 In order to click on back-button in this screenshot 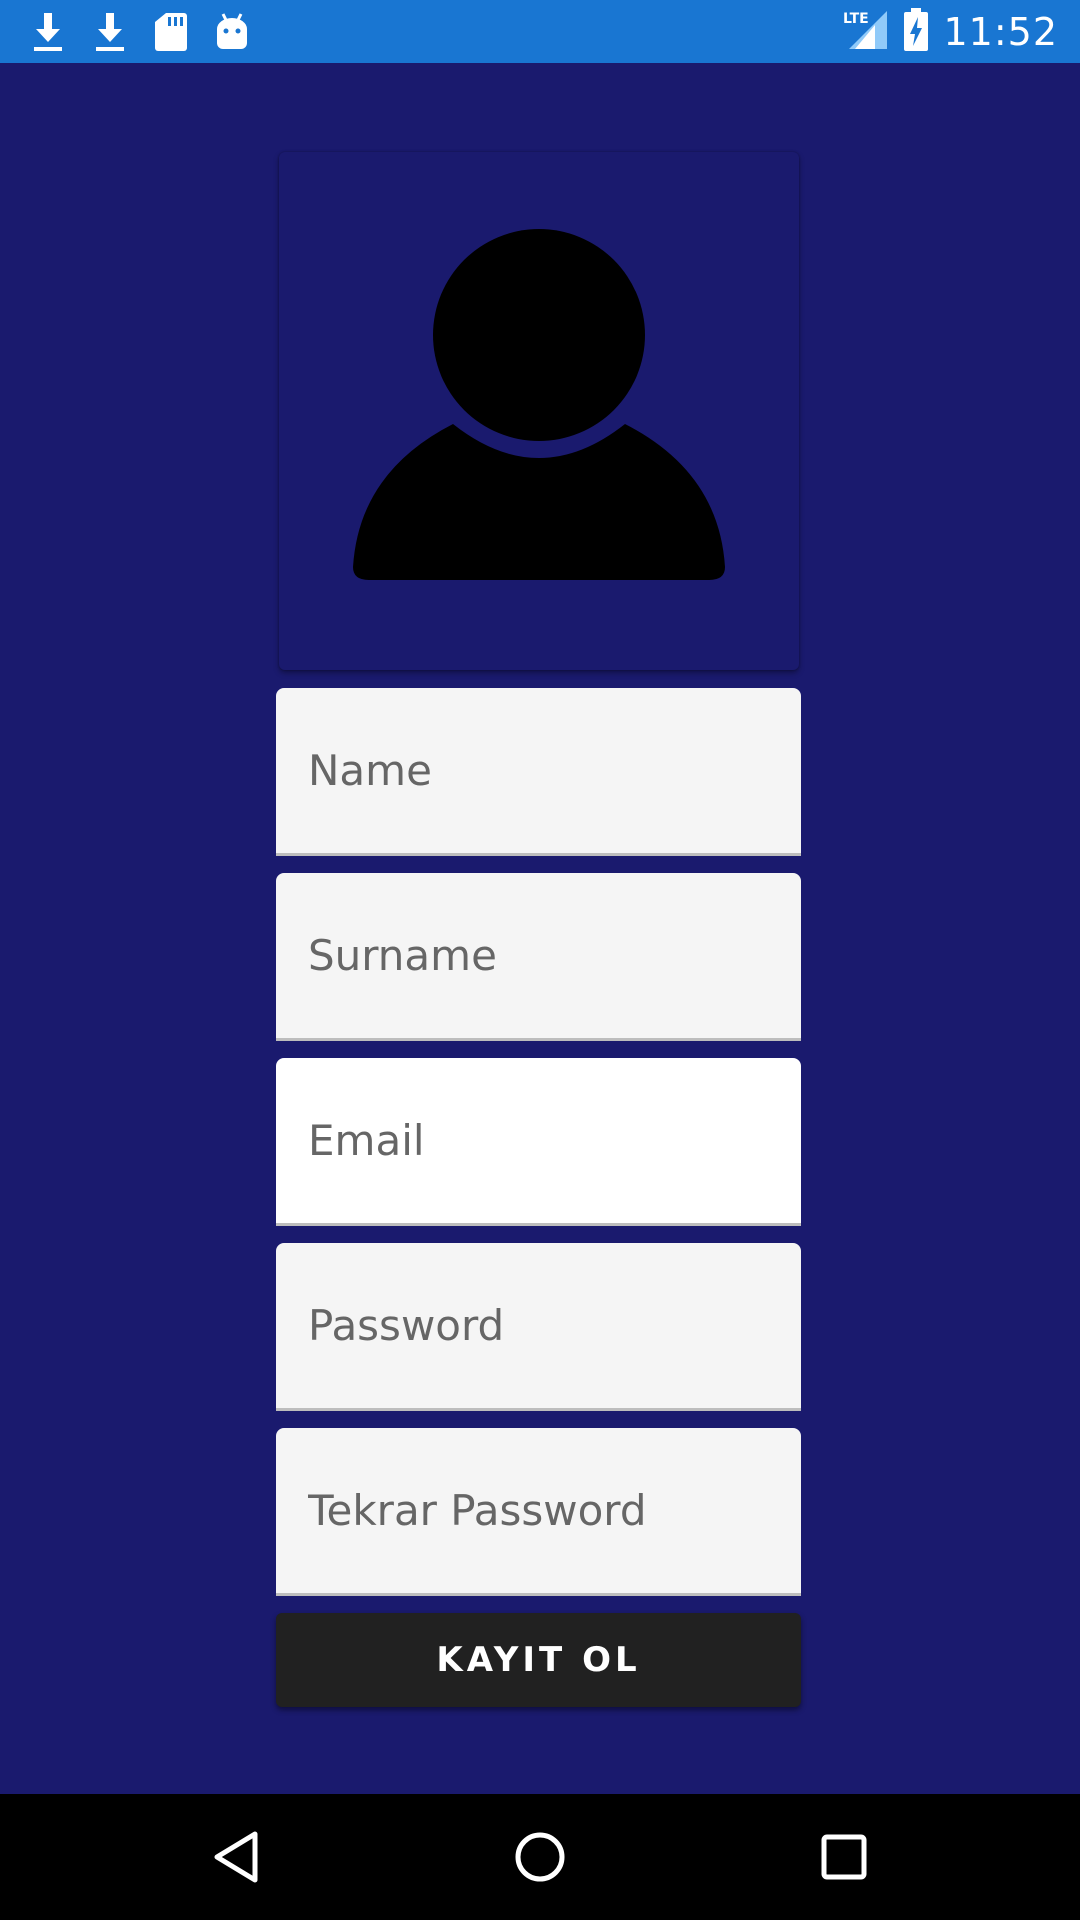, I will do `click(236, 1857)`.